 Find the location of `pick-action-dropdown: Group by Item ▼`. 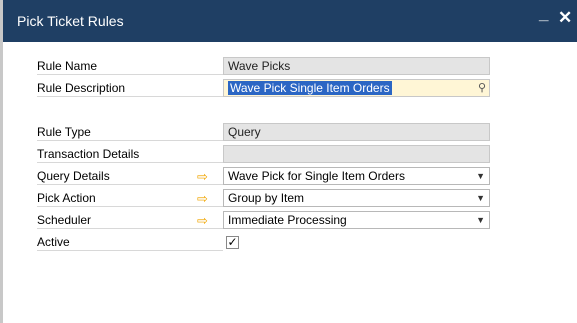

pick-action-dropdown: Group by Item ▼ is located at coordinates (356, 198).